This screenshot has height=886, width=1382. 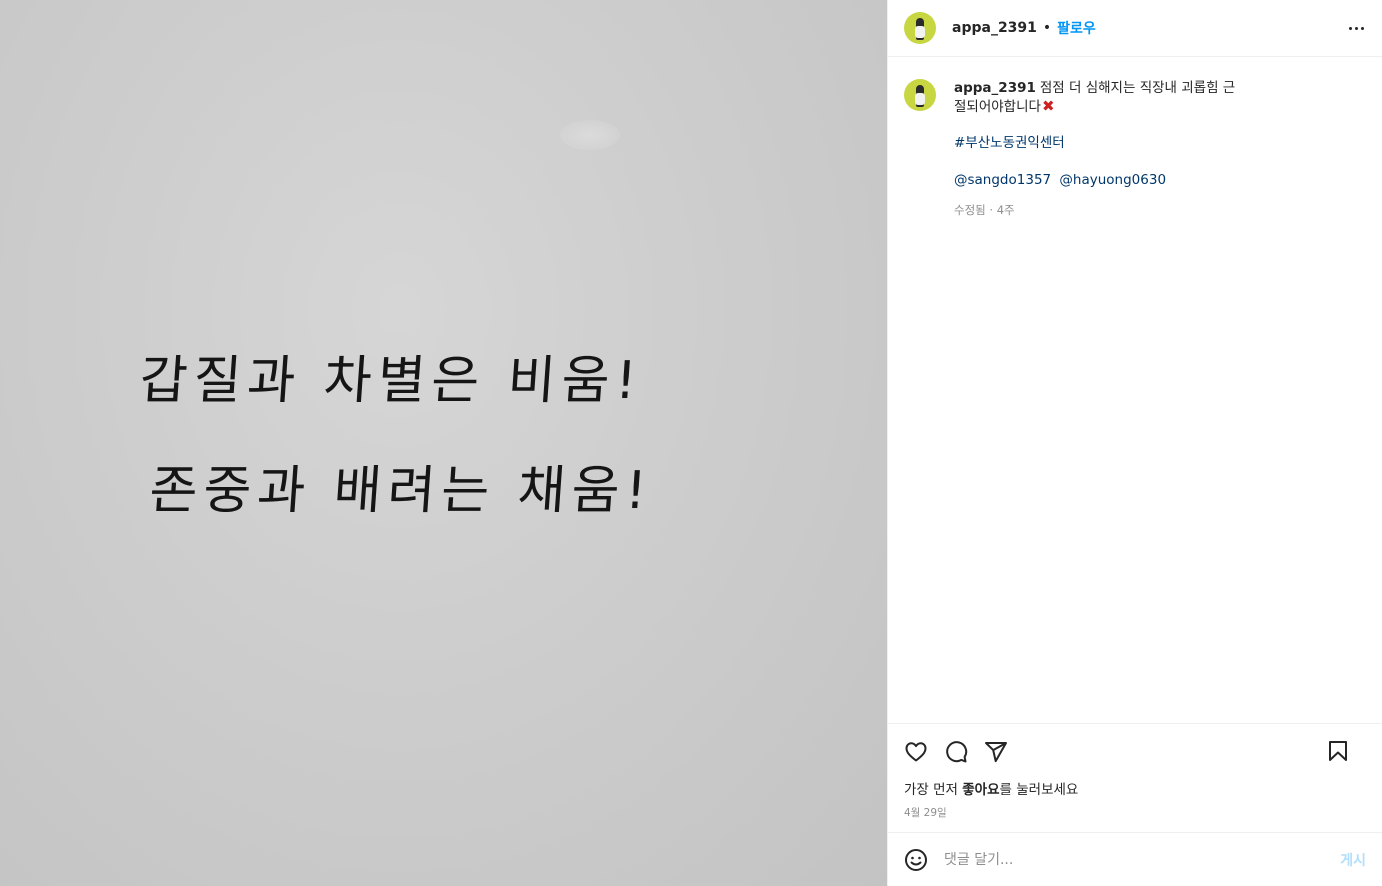 I want to click on likes-bold: 좋아요, so click(x=980, y=790).